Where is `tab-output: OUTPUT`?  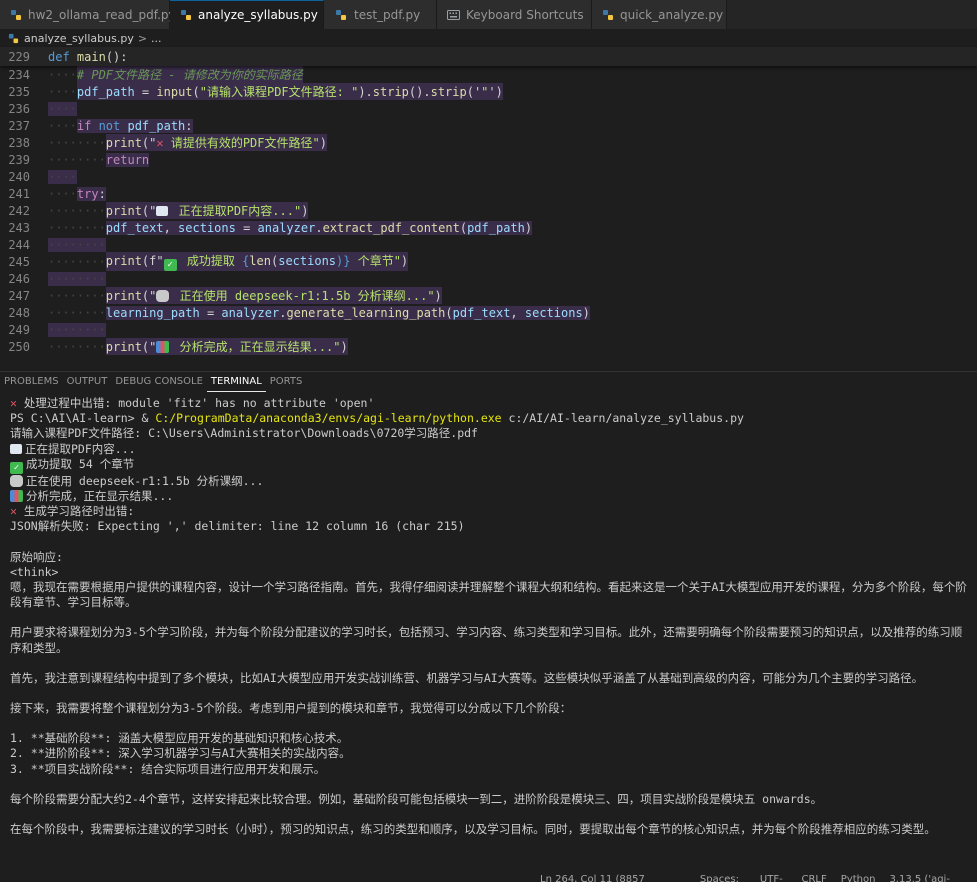
tab-output: OUTPUT is located at coordinates (87, 382).